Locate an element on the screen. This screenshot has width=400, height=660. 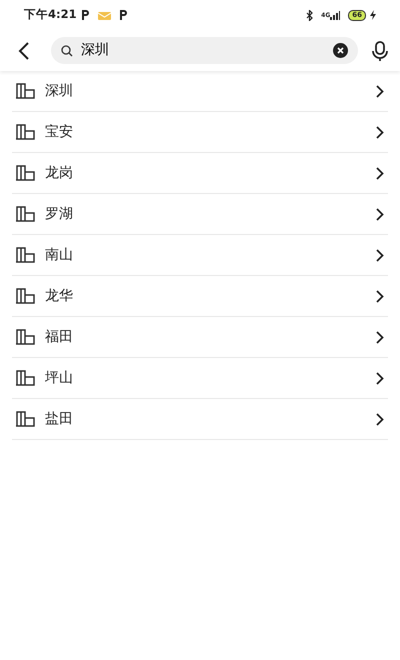
search-field: 深圳 is located at coordinates (204, 50).